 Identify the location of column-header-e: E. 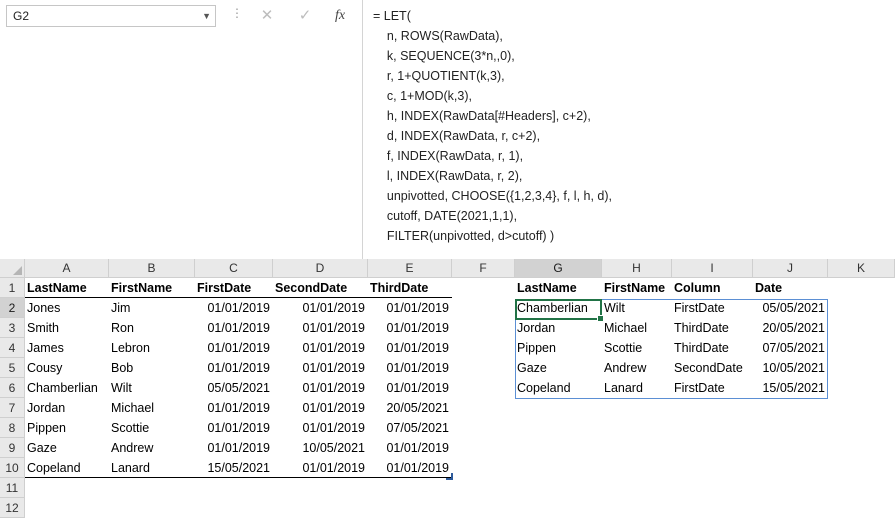
(410, 268).